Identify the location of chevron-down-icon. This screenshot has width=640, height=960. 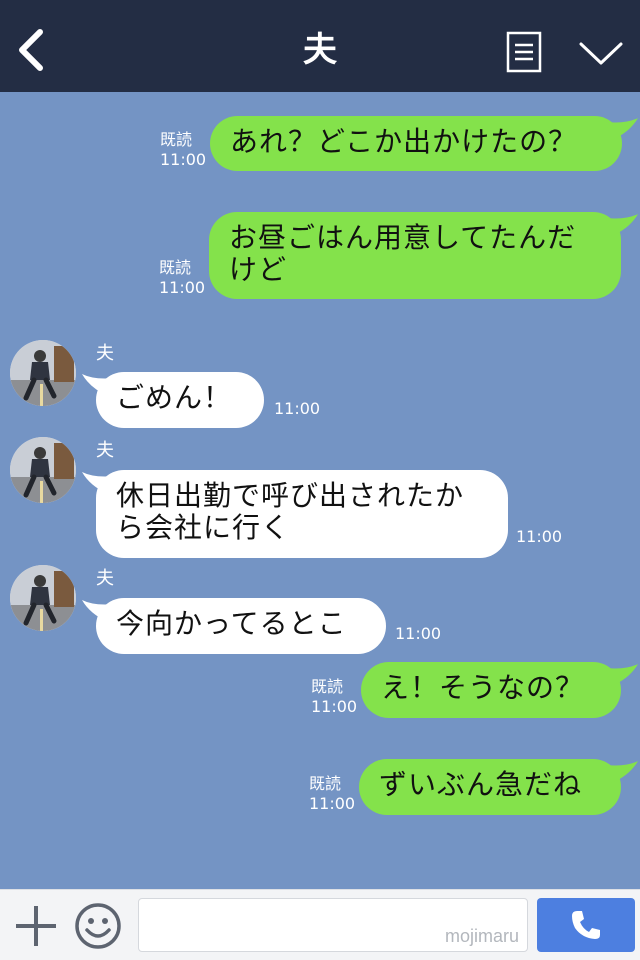
(601, 53).